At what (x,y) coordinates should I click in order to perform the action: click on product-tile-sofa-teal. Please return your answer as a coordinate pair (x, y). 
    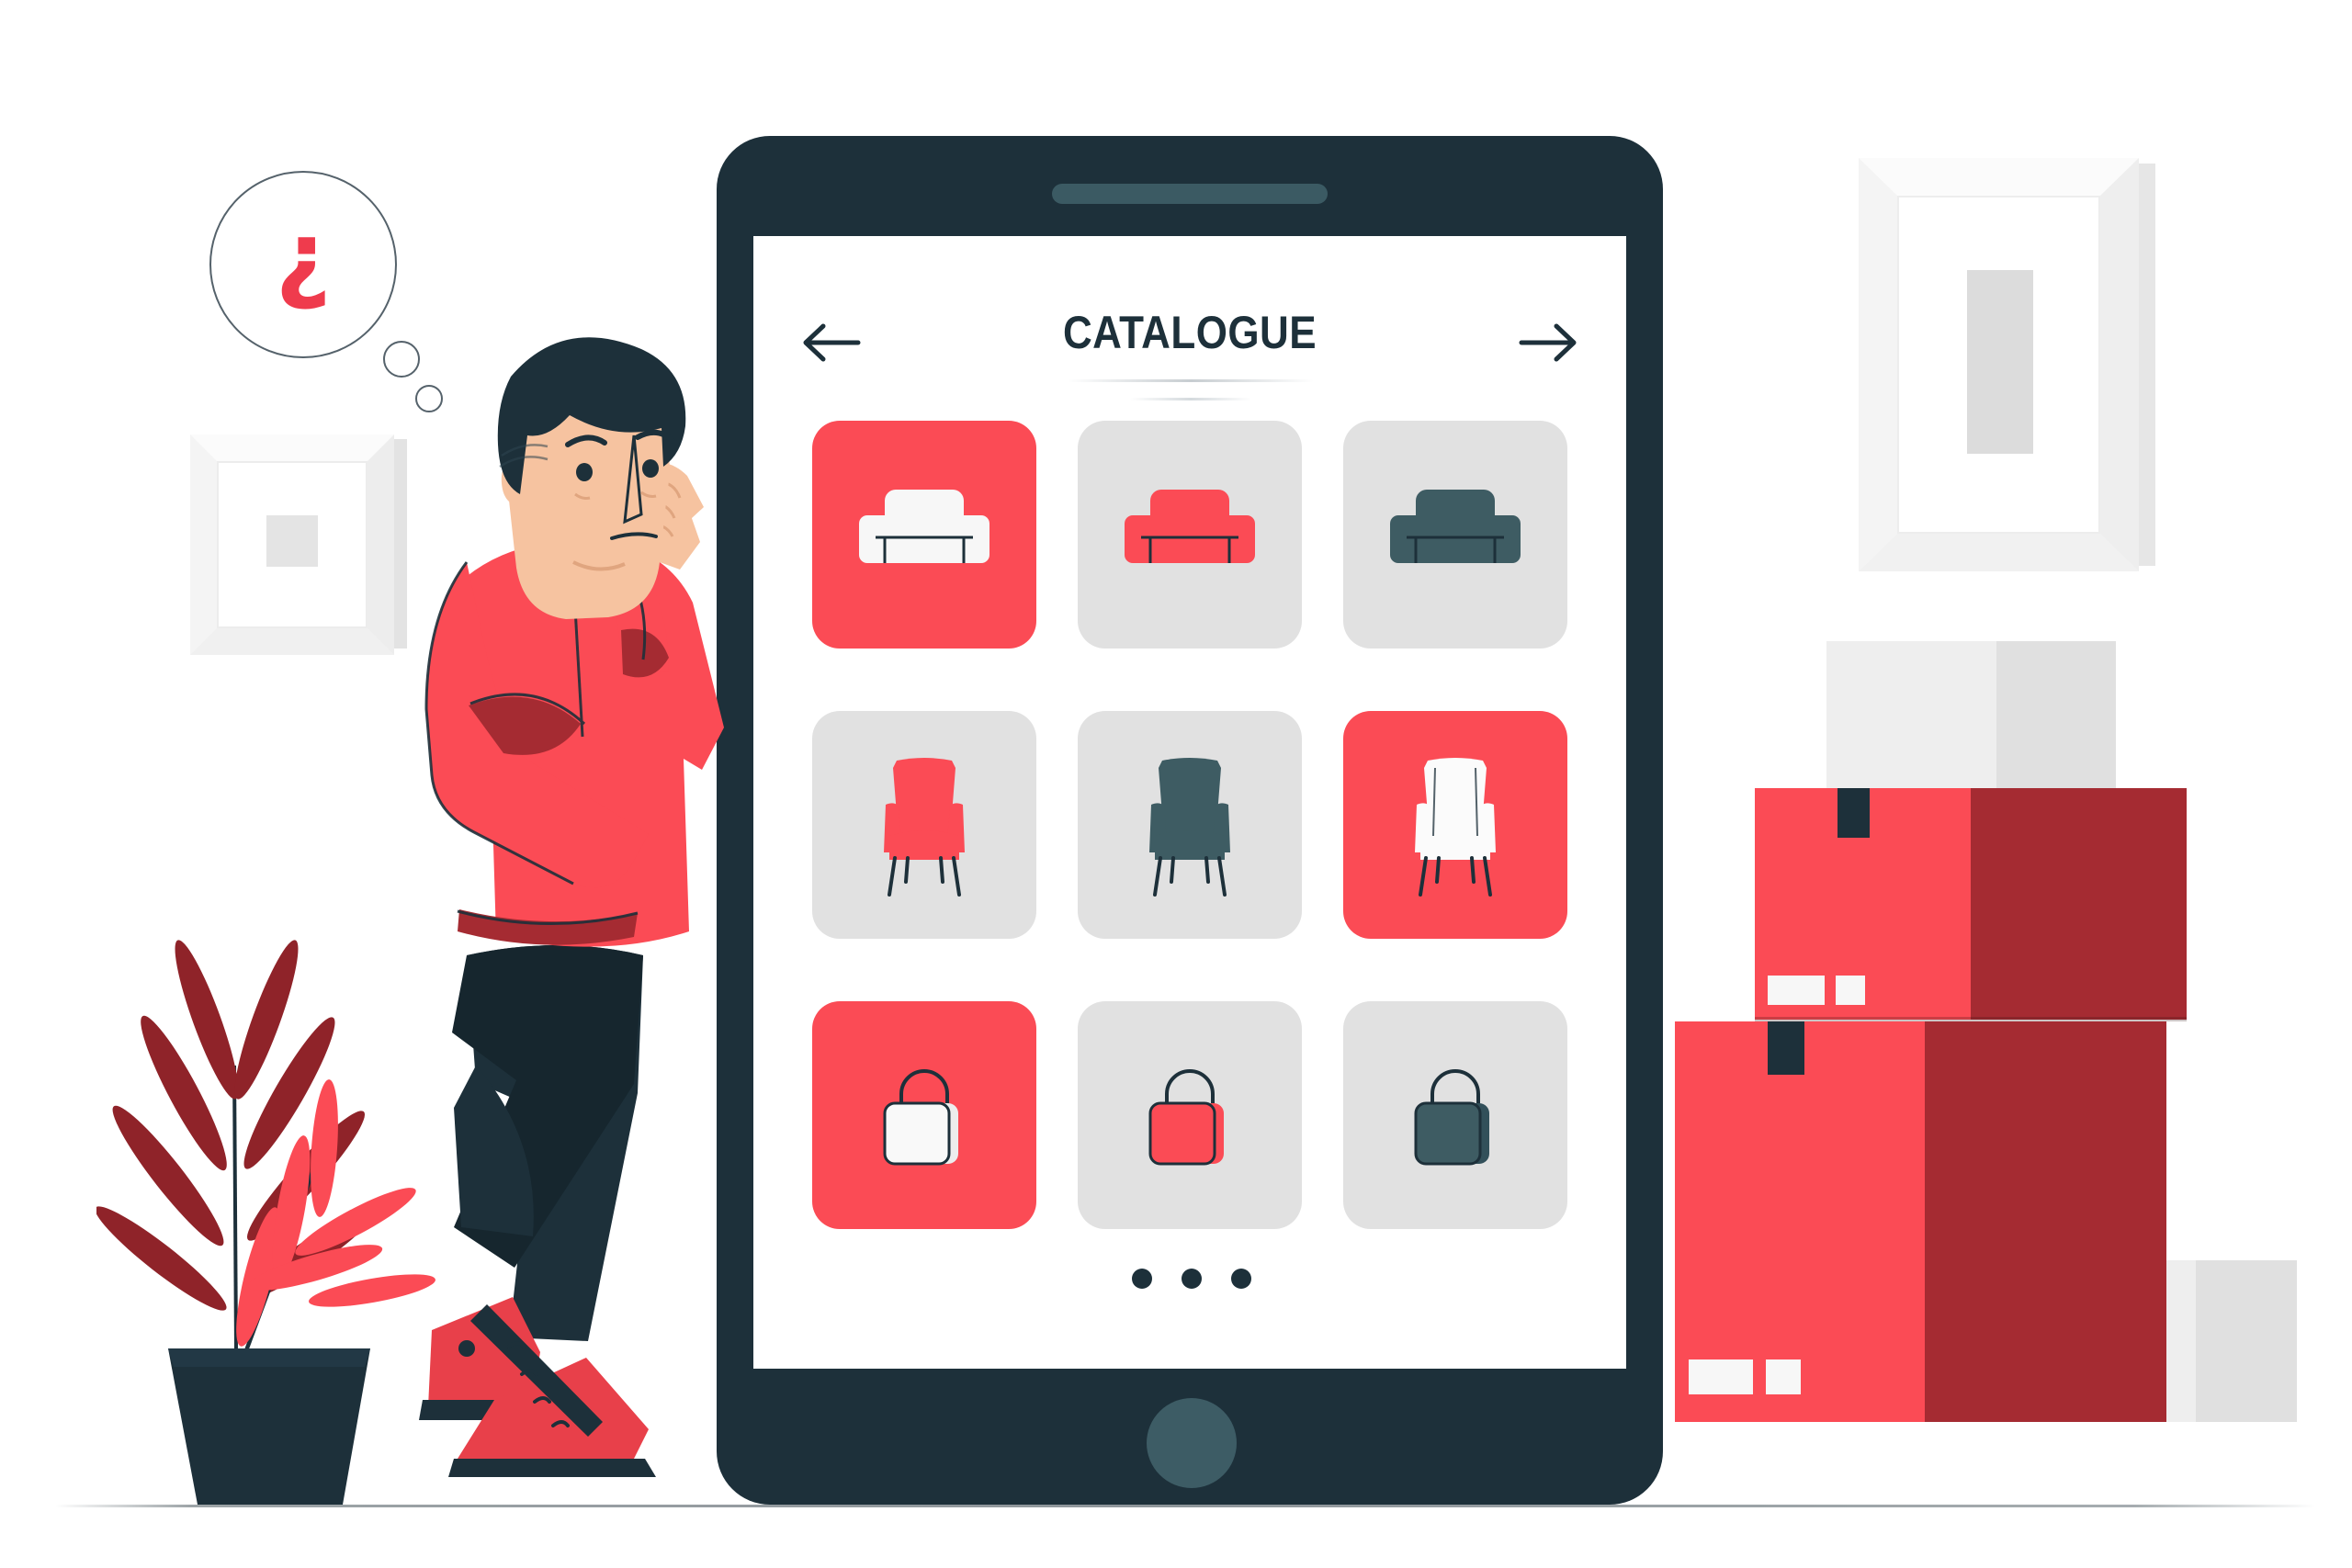
    Looking at the image, I should click on (1455, 535).